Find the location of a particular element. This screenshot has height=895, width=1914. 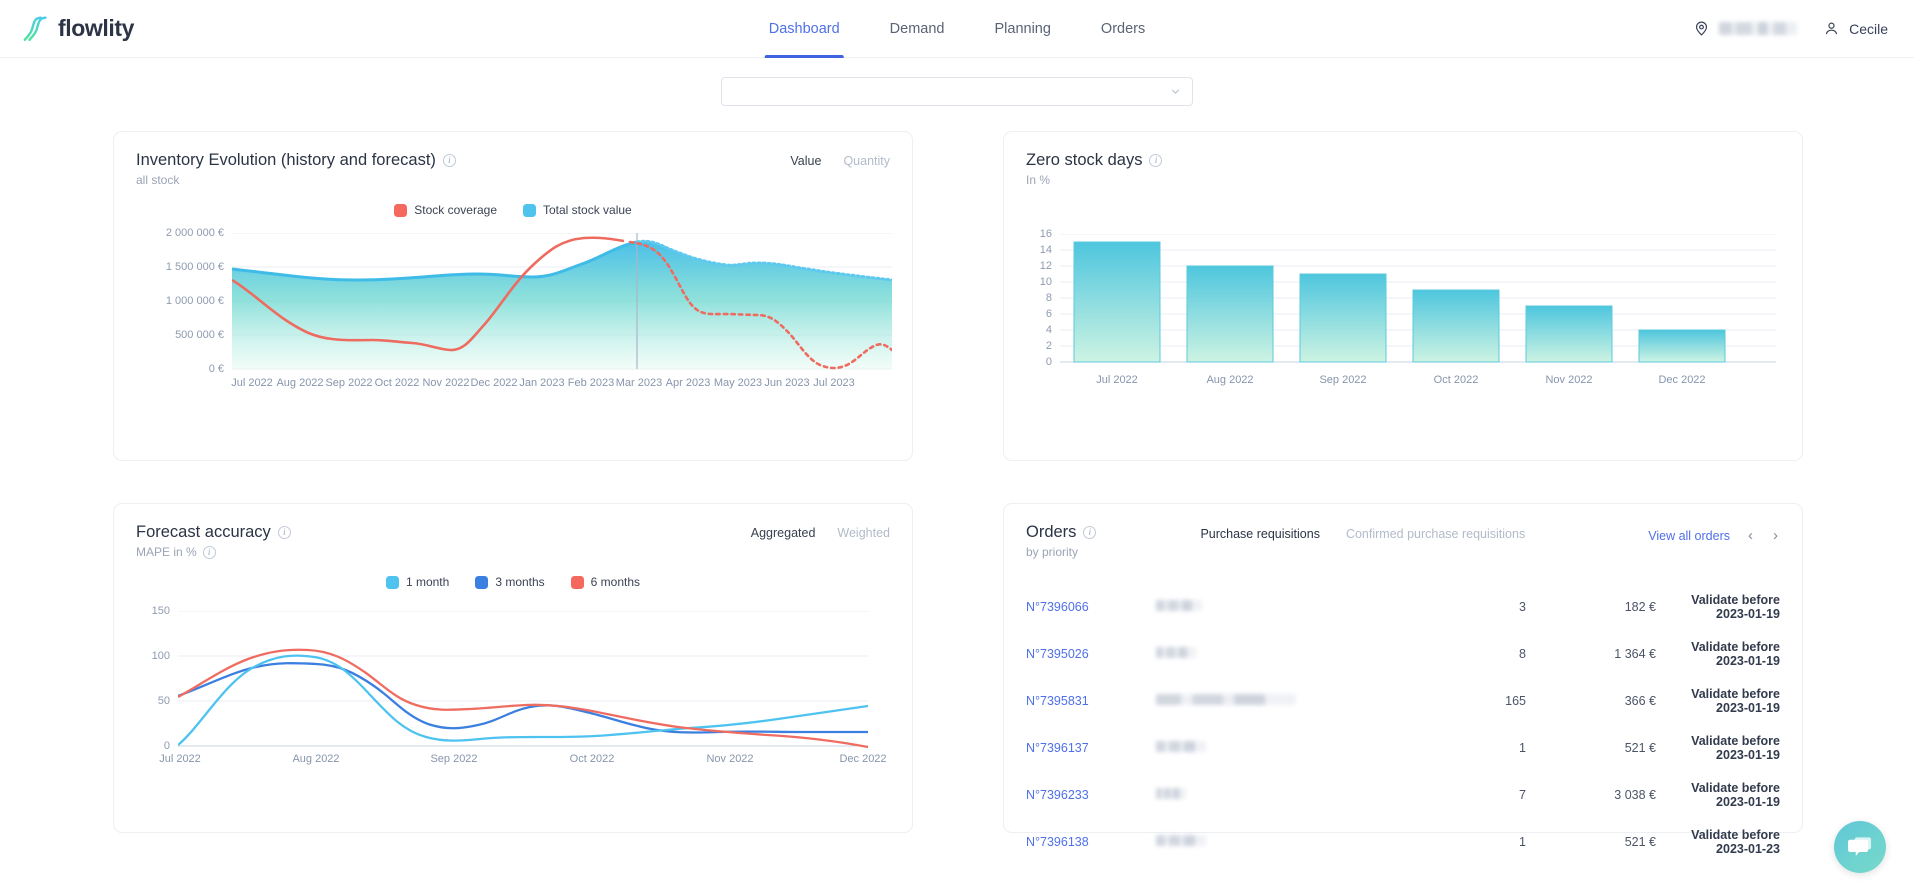

tab-weighted: Weighted is located at coordinates (863, 533).